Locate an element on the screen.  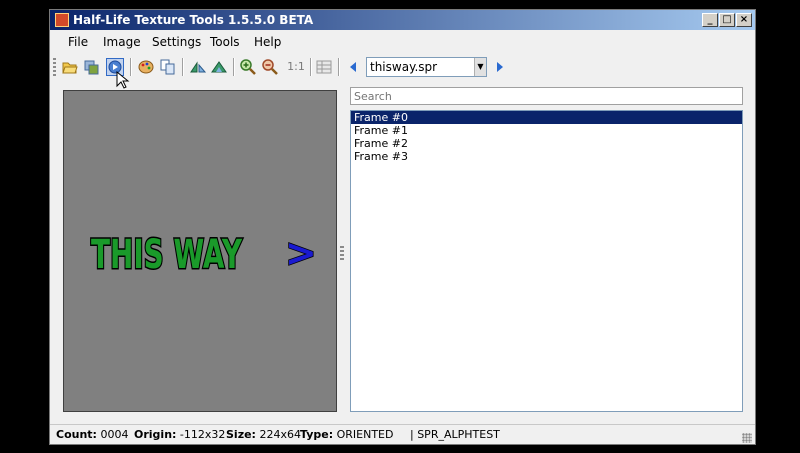
menu-tools: Tools is located at coordinates (225, 42).